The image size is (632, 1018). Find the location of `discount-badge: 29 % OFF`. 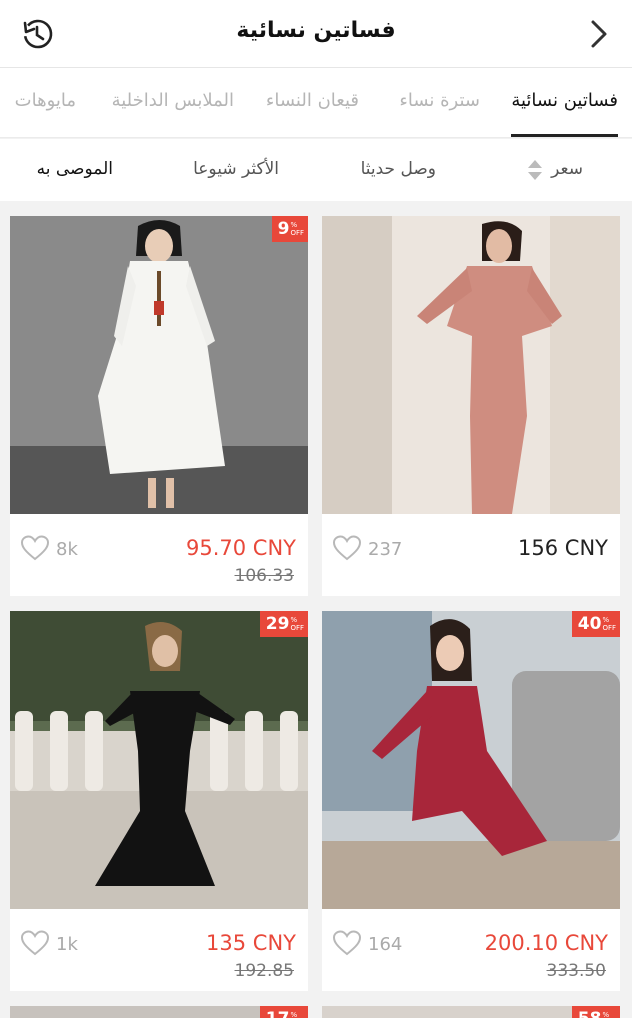

discount-badge: 29 % OFF is located at coordinates (283, 624).